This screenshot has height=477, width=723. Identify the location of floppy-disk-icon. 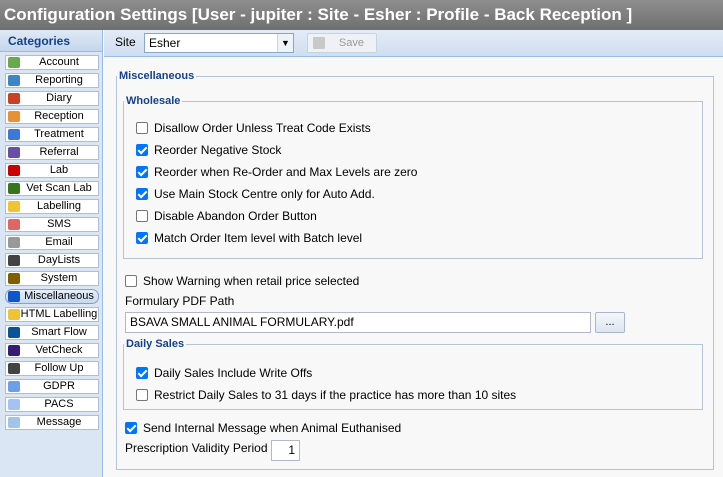
(319, 43).